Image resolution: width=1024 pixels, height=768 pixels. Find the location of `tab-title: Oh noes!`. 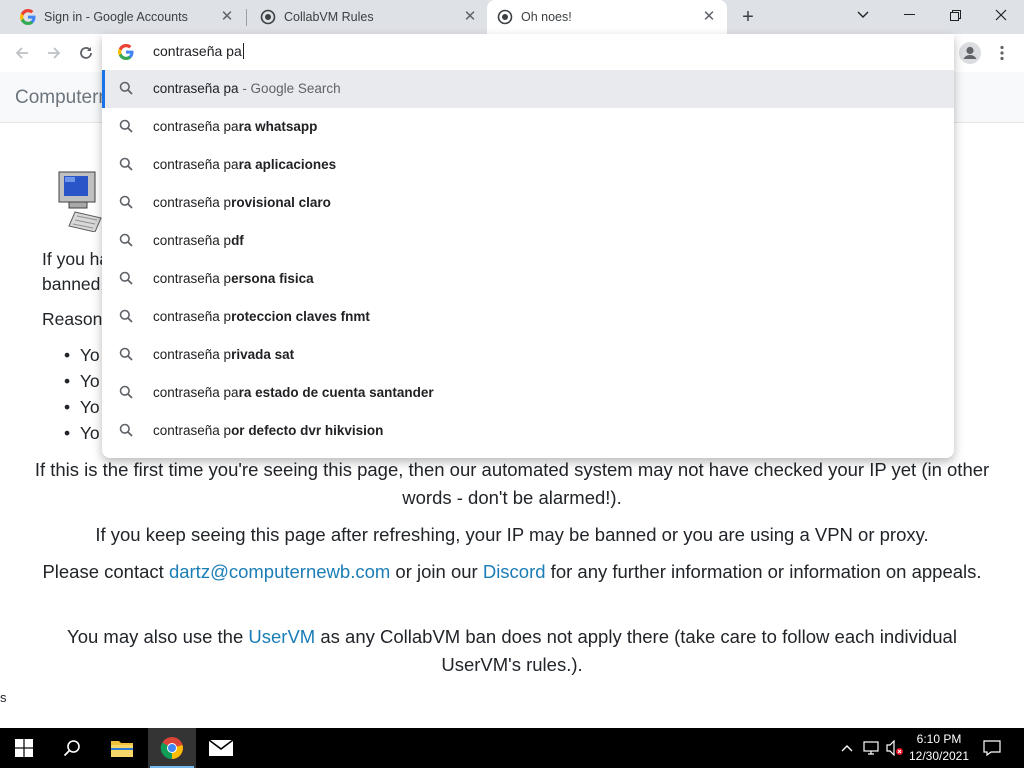

tab-title: Oh noes! is located at coordinates (546, 17).